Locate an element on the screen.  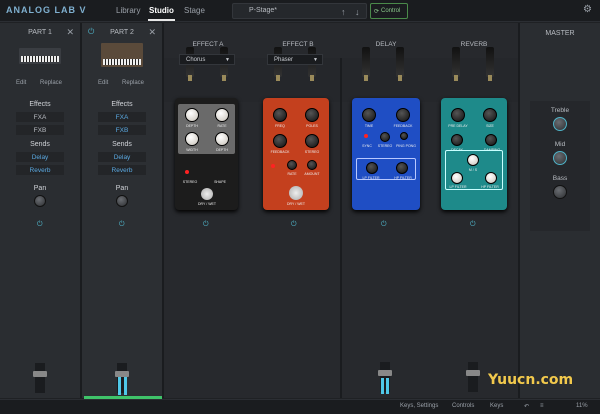
effect-b-dropdown: Phaser ▼ is located at coordinates (295, 59).